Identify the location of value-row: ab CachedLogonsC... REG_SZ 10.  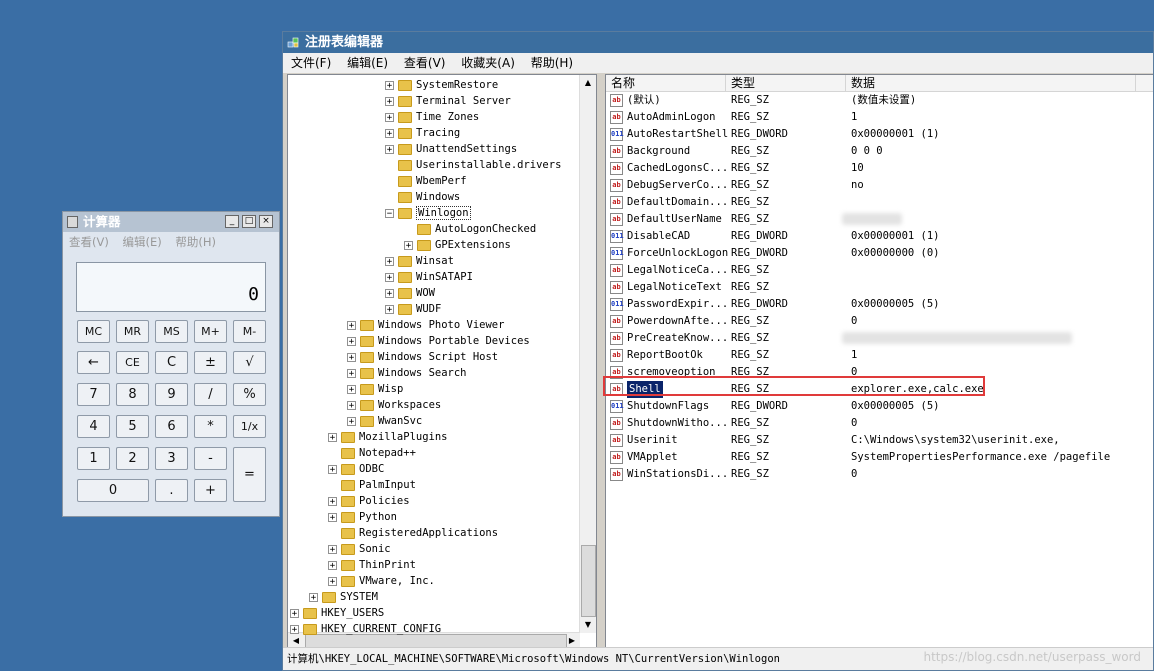
(879, 168).